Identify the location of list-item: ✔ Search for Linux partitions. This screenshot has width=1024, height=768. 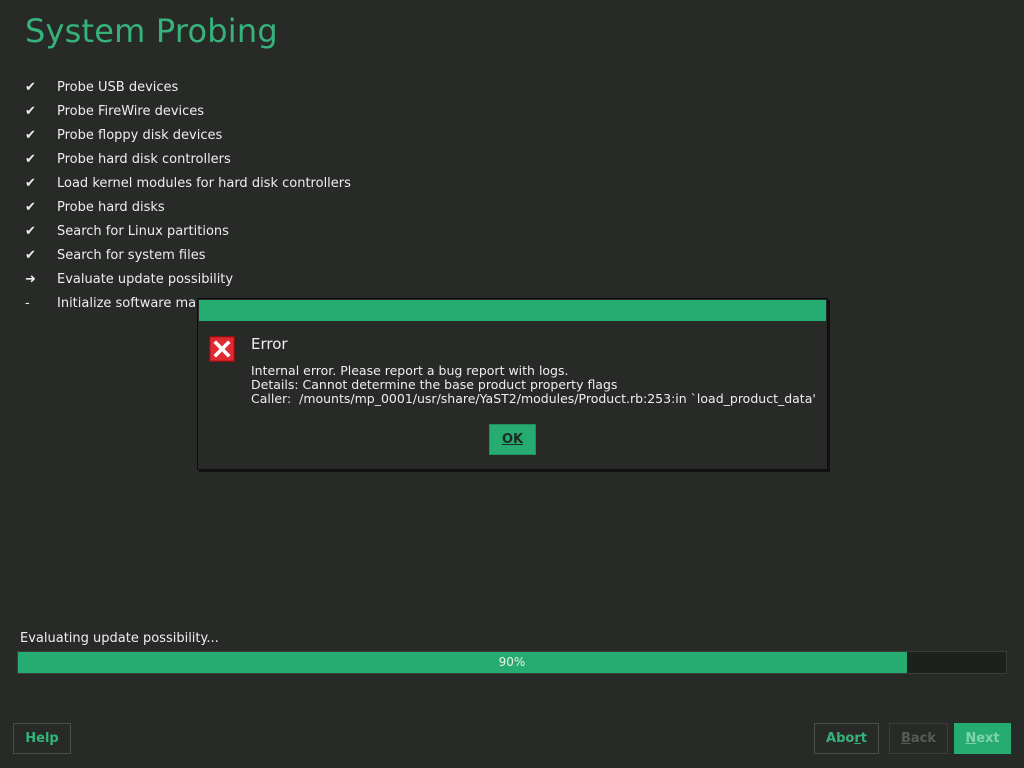
(188, 232).